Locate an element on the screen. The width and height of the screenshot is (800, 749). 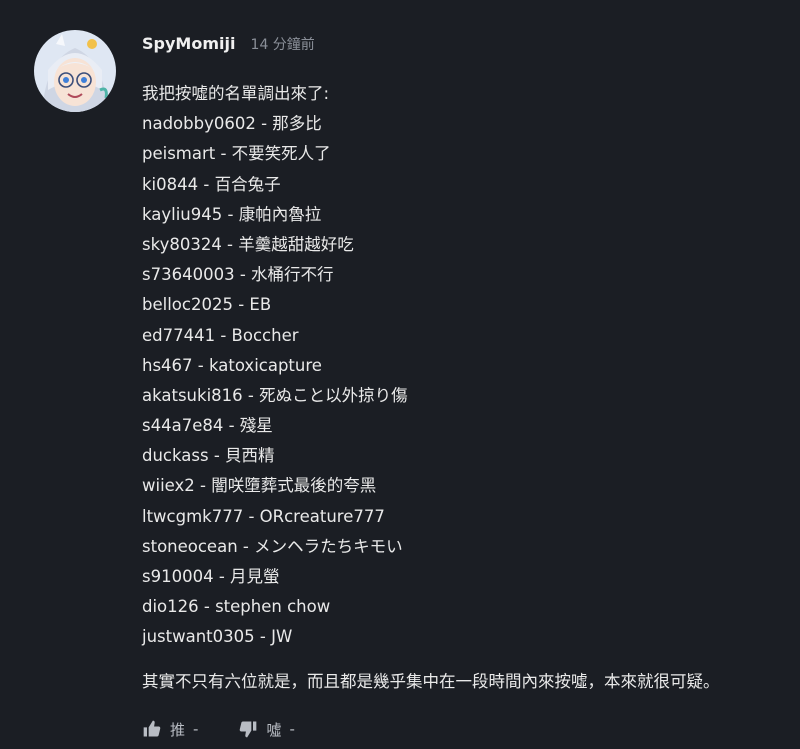
comment-line: sky80324 - 羊羹越甜越好吃 is located at coordinates (248, 244).